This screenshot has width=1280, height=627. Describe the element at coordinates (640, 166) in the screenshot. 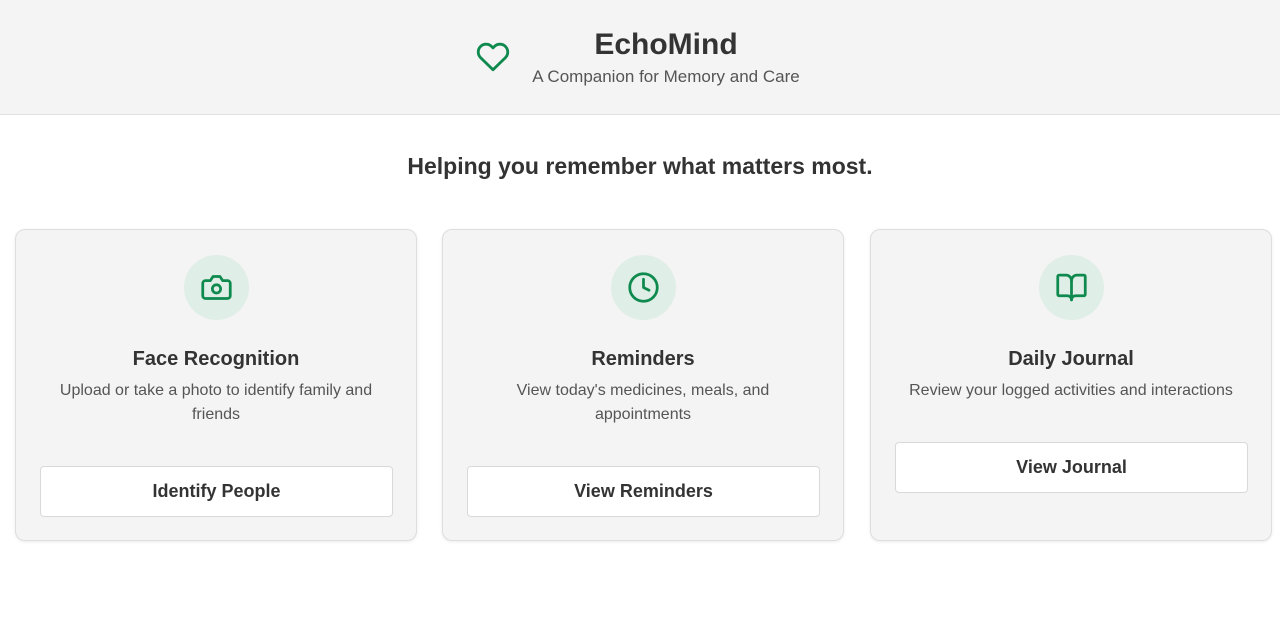

I see `tagline: Helping you remember what matters most.` at that location.